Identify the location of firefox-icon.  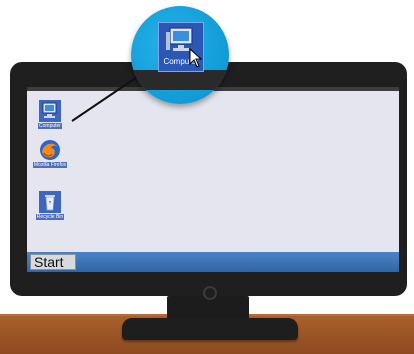
(50, 150).